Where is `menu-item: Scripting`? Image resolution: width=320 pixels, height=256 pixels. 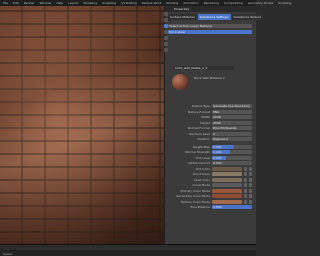 menu-item: Scripting is located at coordinates (284, 3).